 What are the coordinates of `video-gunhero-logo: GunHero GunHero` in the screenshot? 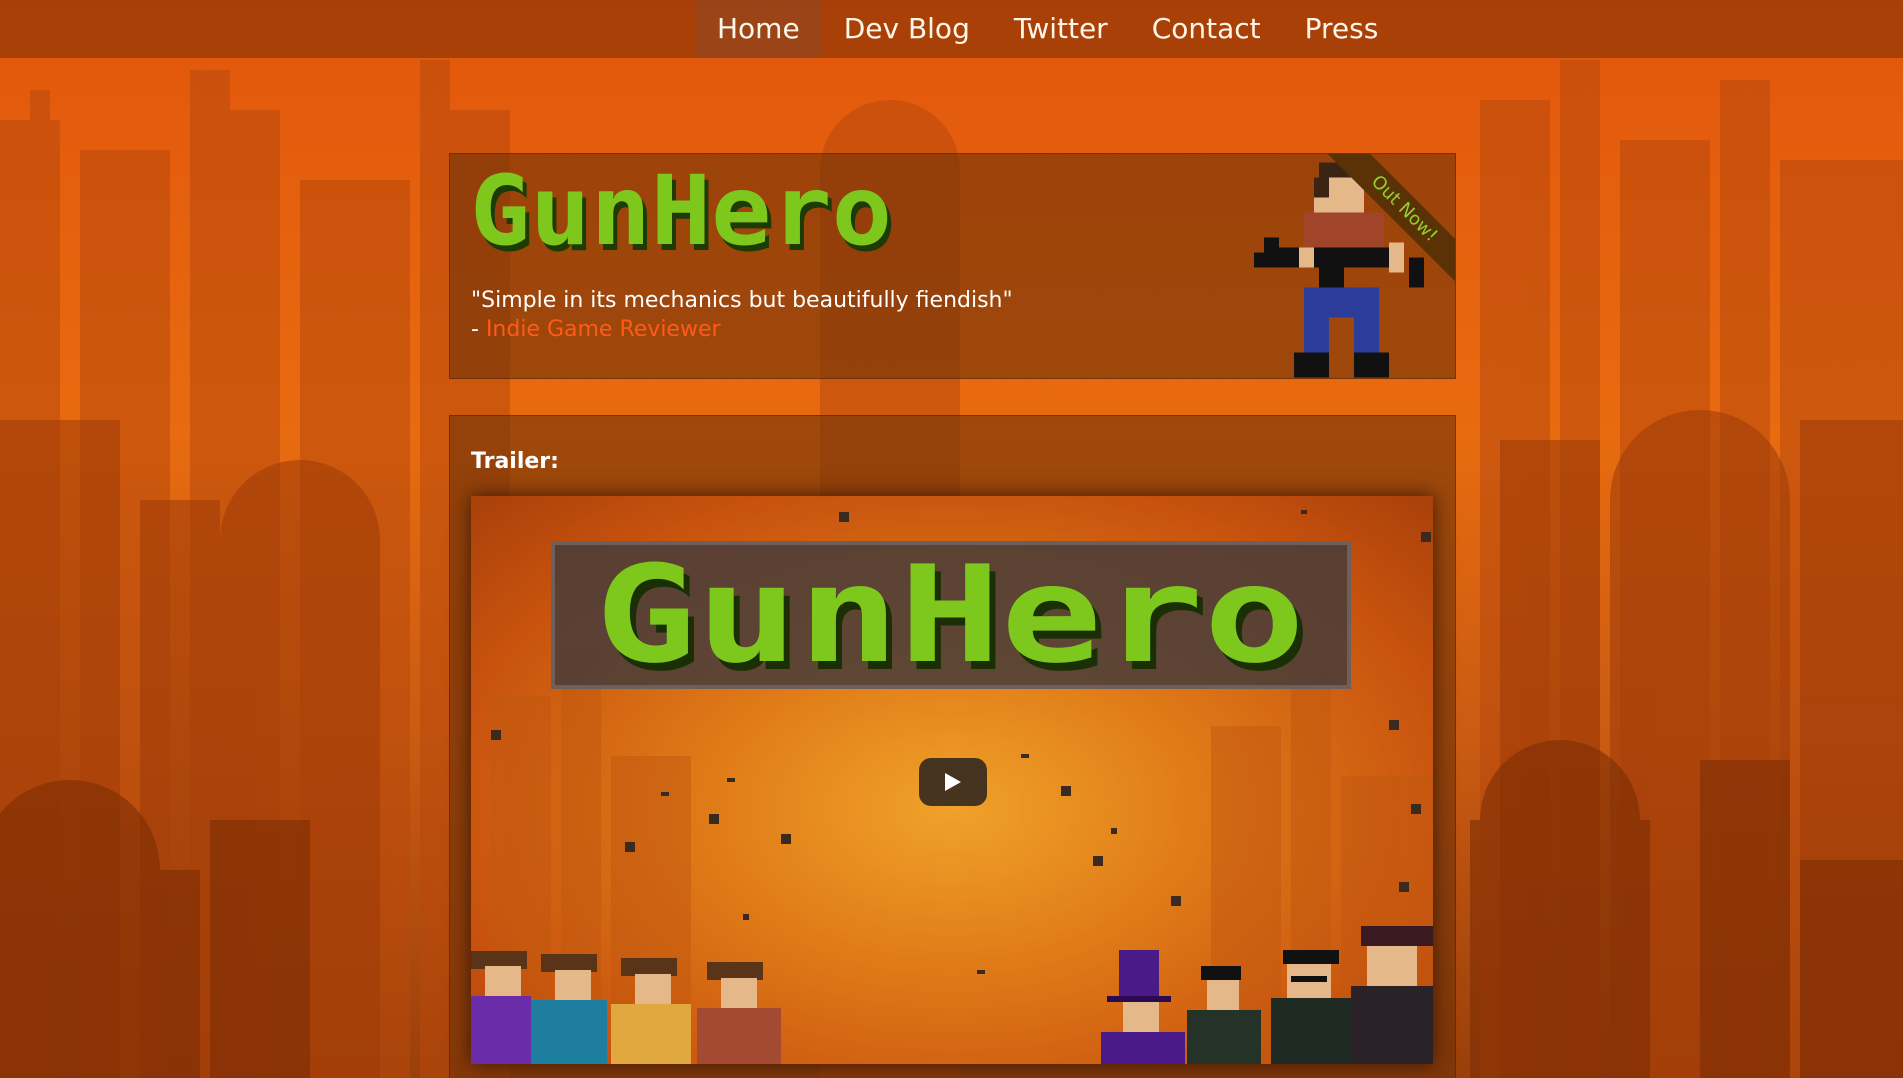 It's located at (953, 617).